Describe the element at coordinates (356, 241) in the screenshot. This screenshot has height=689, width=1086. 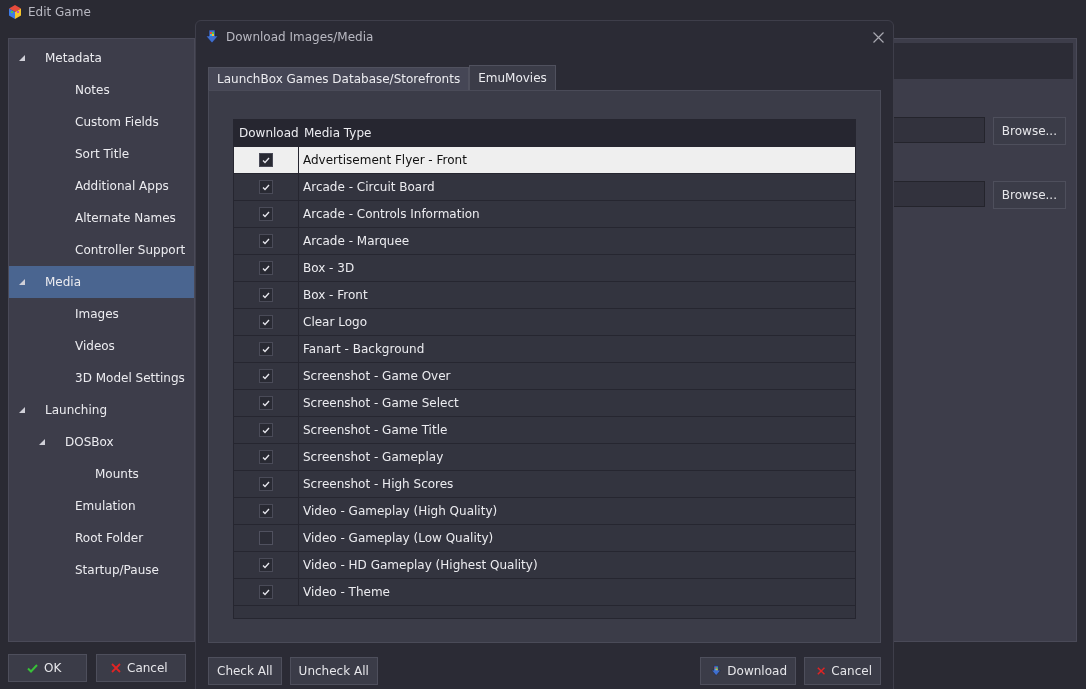
I see `table-cell-text: Arcade - Marquee` at that location.